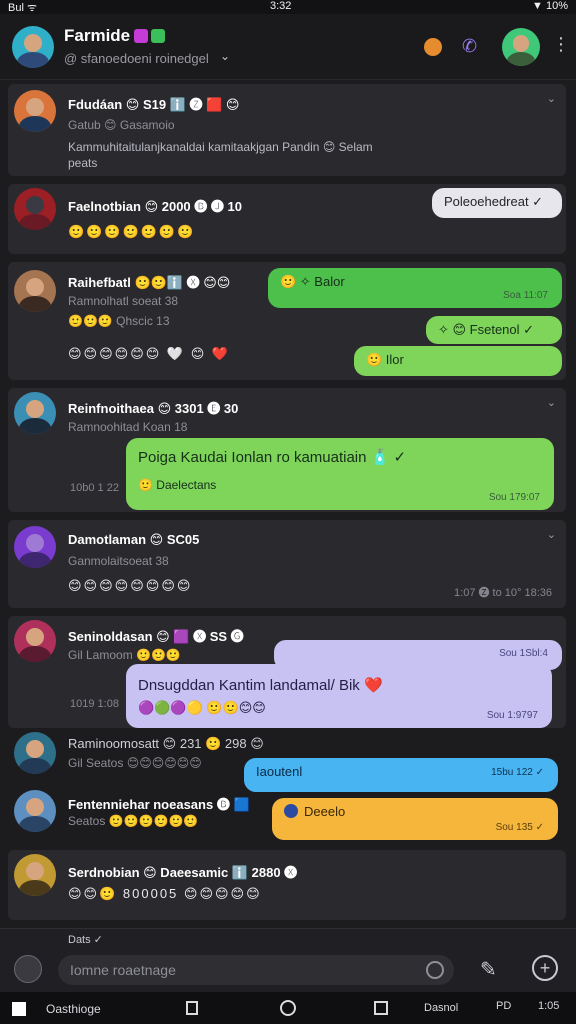 The image size is (576, 1024). Describe the element at coordinates (202, 707) in the screenshot. I see `bubble-emoji-row: 🟣🟢🟣🟡 🙂🙂😊😊` at that location.